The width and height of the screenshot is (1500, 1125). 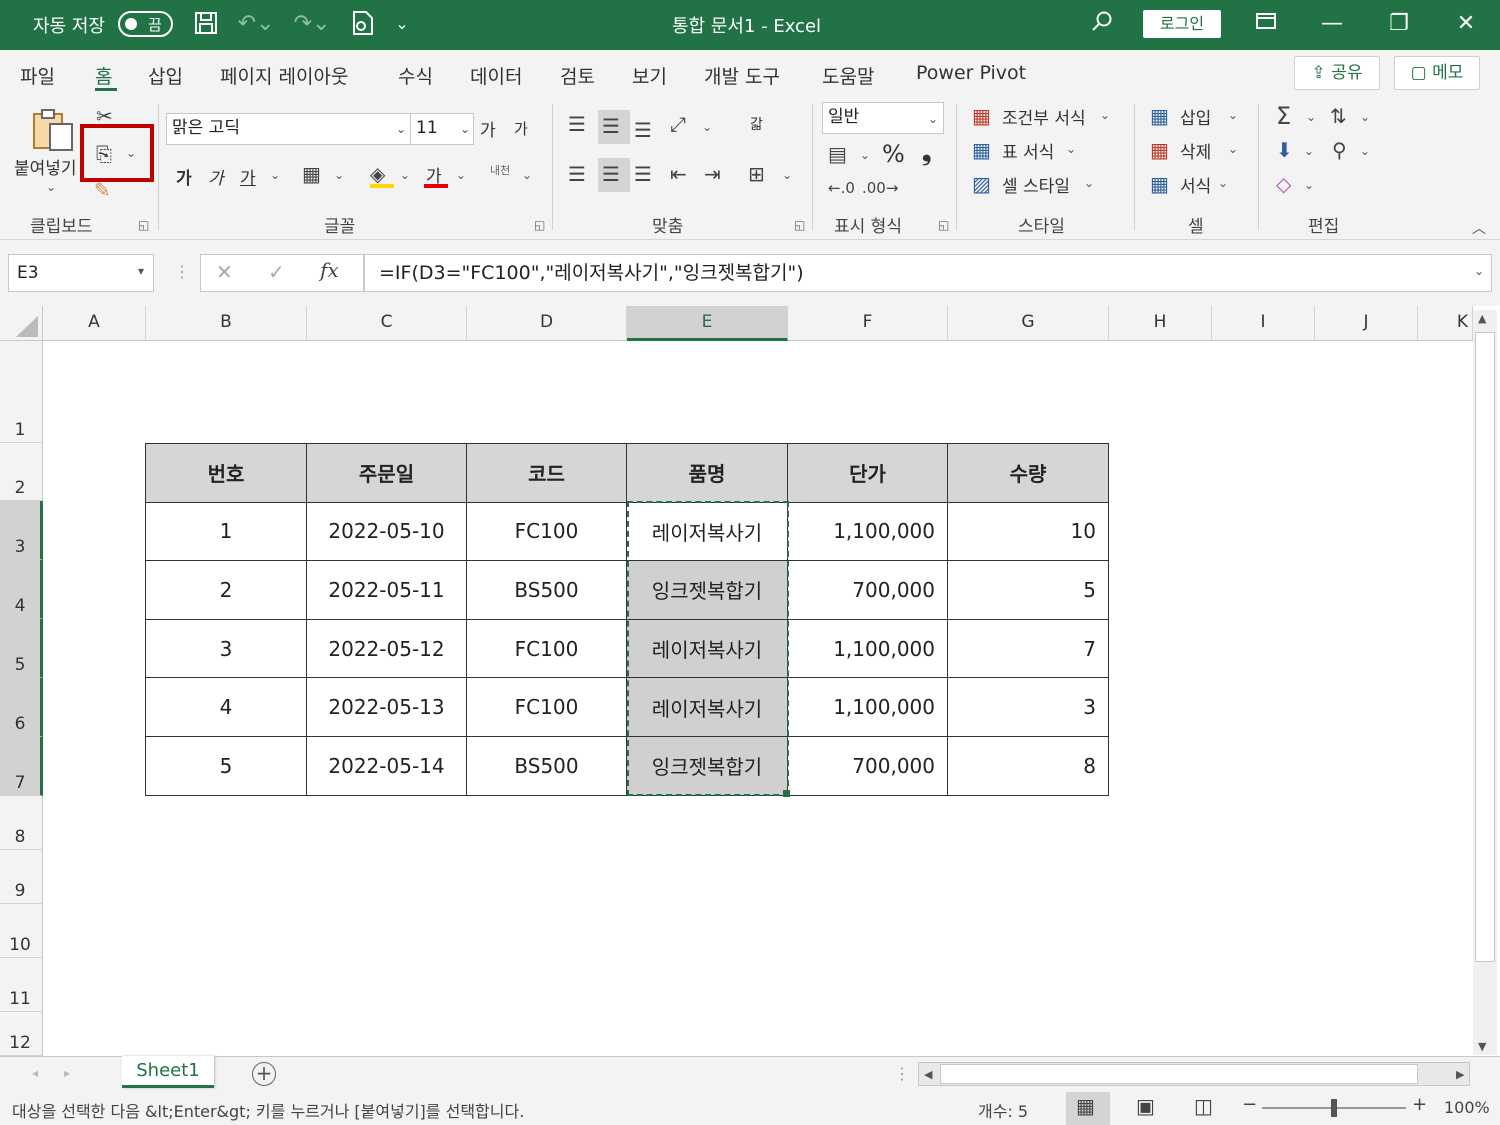 I want to click on increase-indent-icon: ⇥, so click(x=712, y=174).